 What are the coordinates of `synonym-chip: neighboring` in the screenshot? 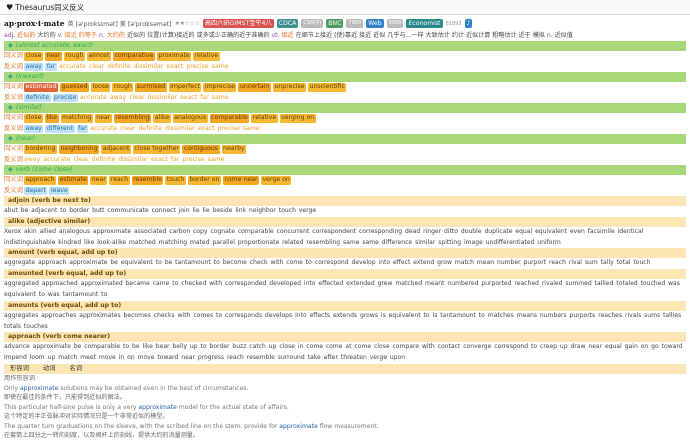 It's located at (79, 149).